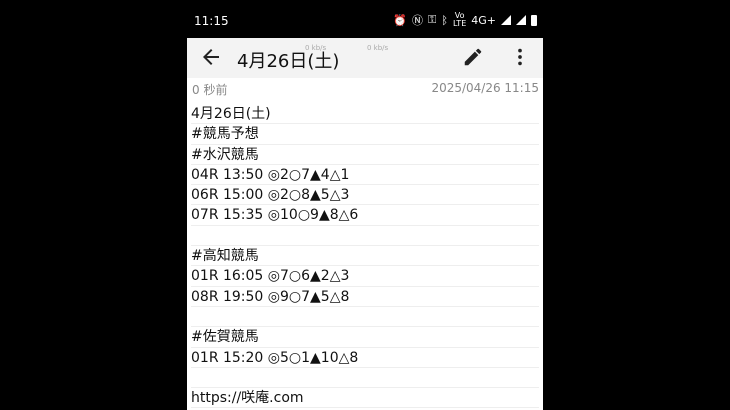  What do you see at coordinates (459, 19) in the screenshot?
I see `volte-icon: Vo LTE` at bounding box center [459, 19].